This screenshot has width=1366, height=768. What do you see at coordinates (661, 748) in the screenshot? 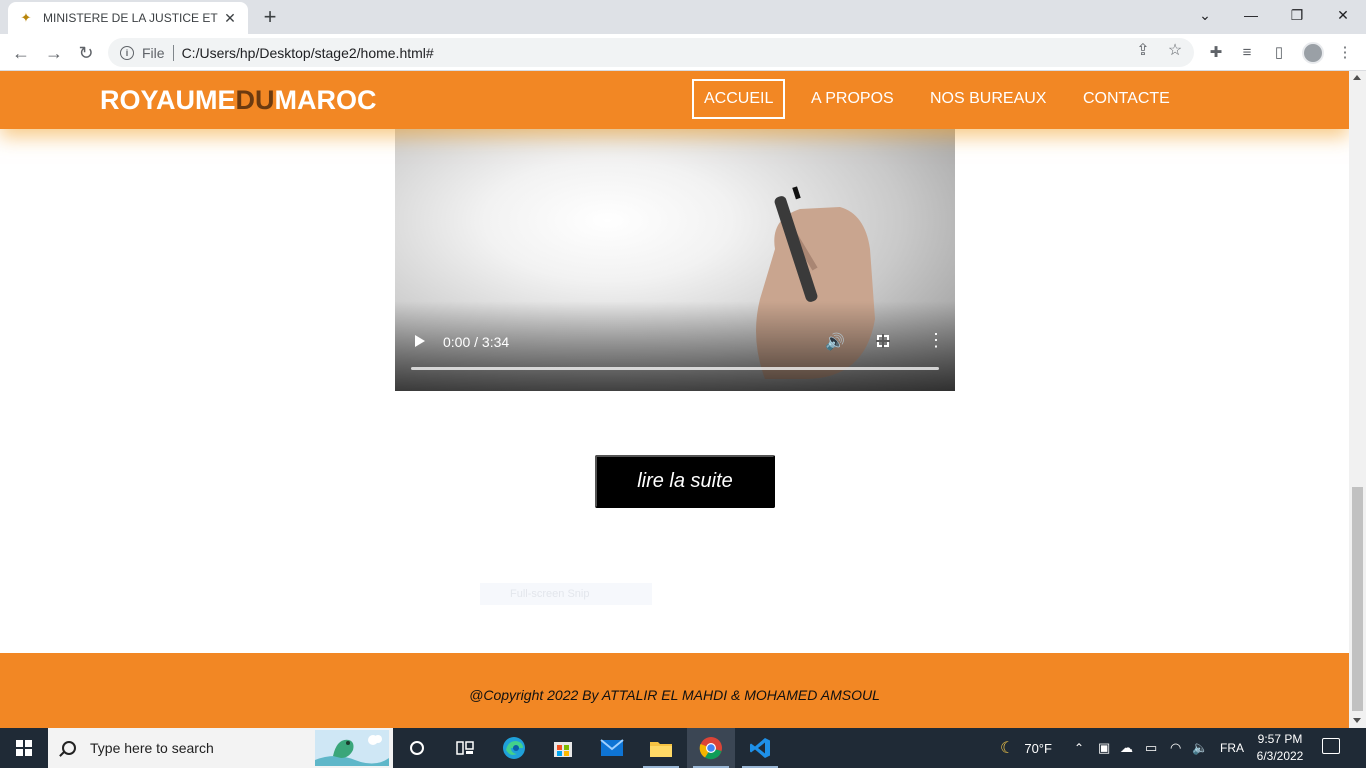
I see `file-explorer-icon` at bounding box center [661, 748].